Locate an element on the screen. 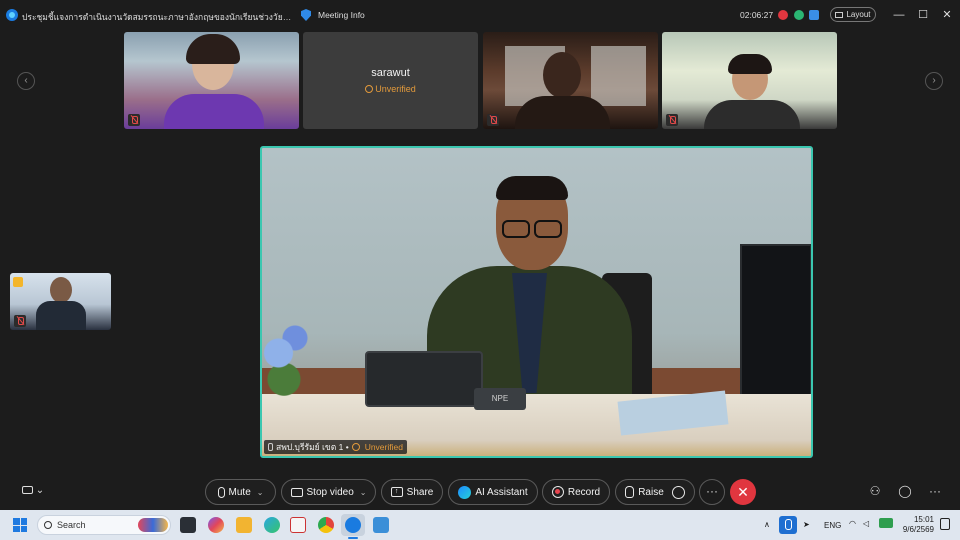 The image size is (960, 540). speaker-name-label: สพป.บุรีรัมย์ เขต 1 • Unverified is located at coordinates (335, 447).